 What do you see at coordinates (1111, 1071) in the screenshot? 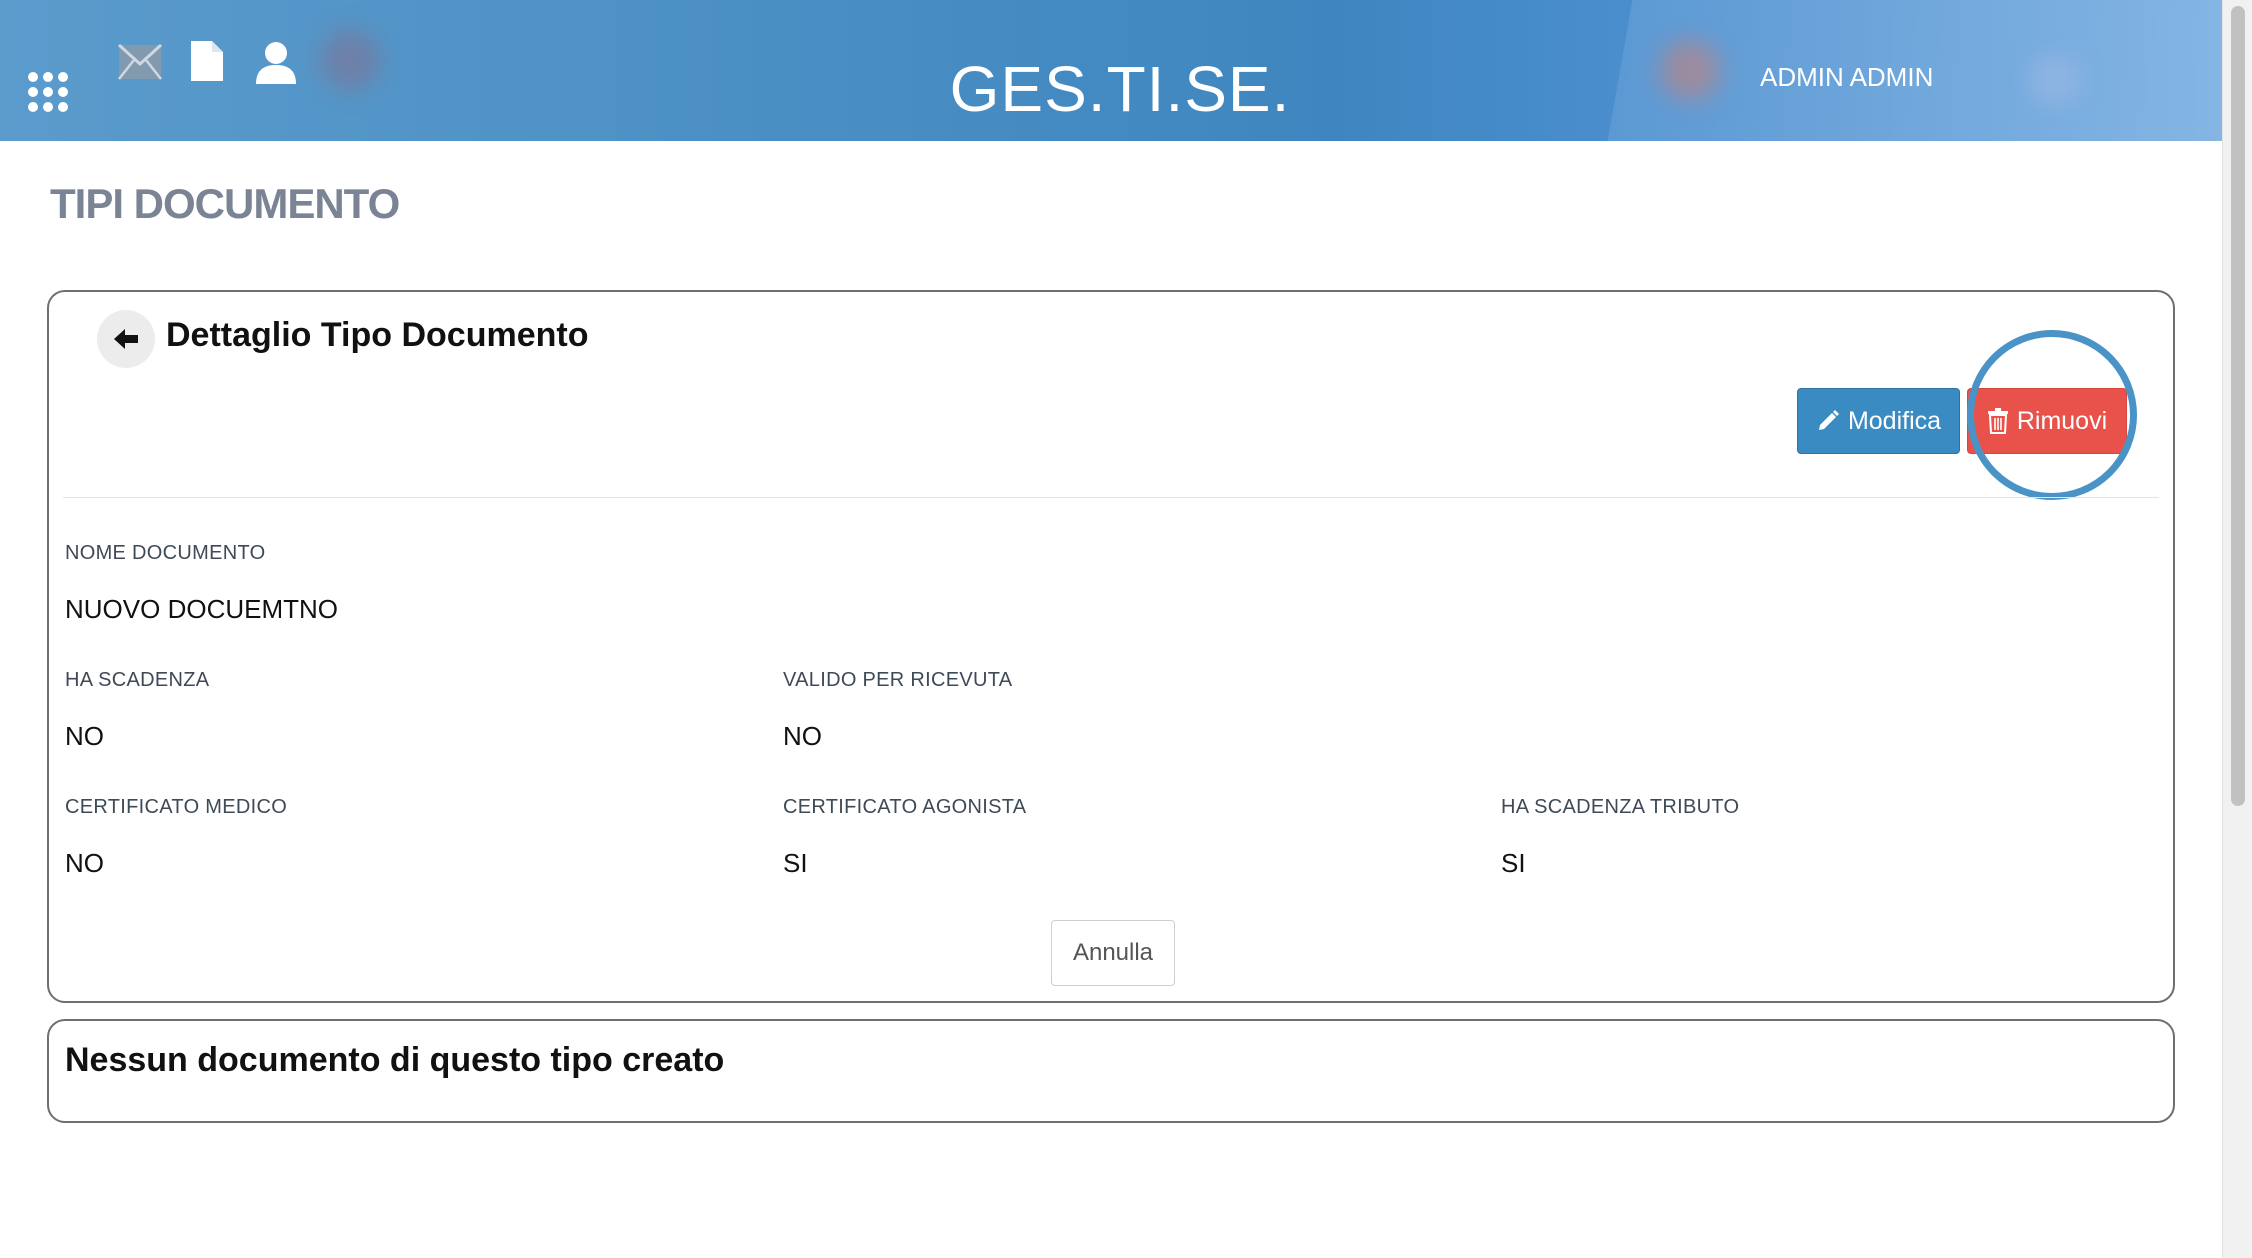
I see `documents-card: Nessun documento di questo tipo creato` at bounding box center [1111, 1071].